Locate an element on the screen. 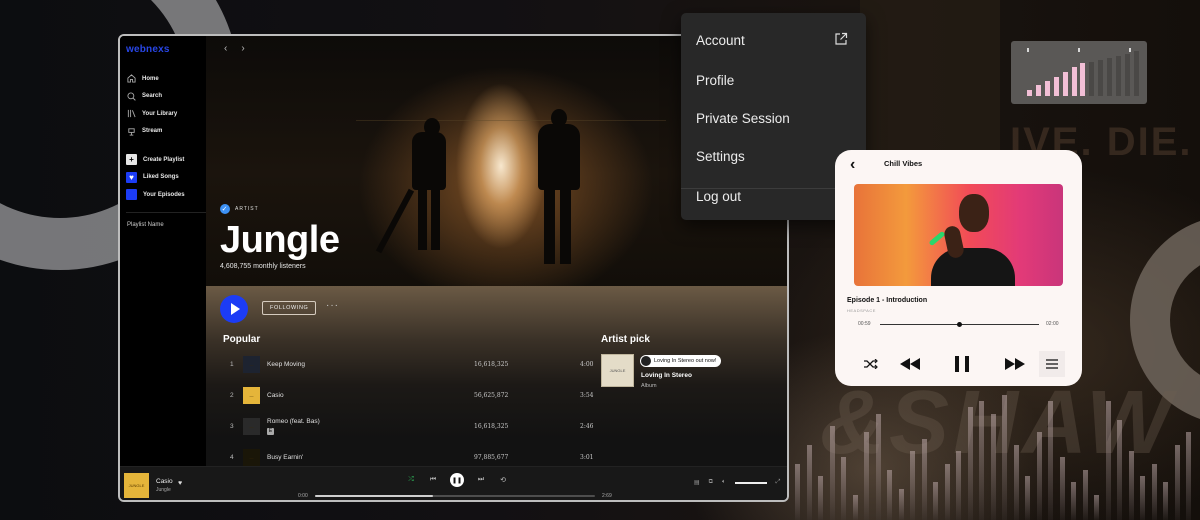 This screenshot has height=520, width=1200. following-button: FOLLOWING is located at coordinates (289, 308).